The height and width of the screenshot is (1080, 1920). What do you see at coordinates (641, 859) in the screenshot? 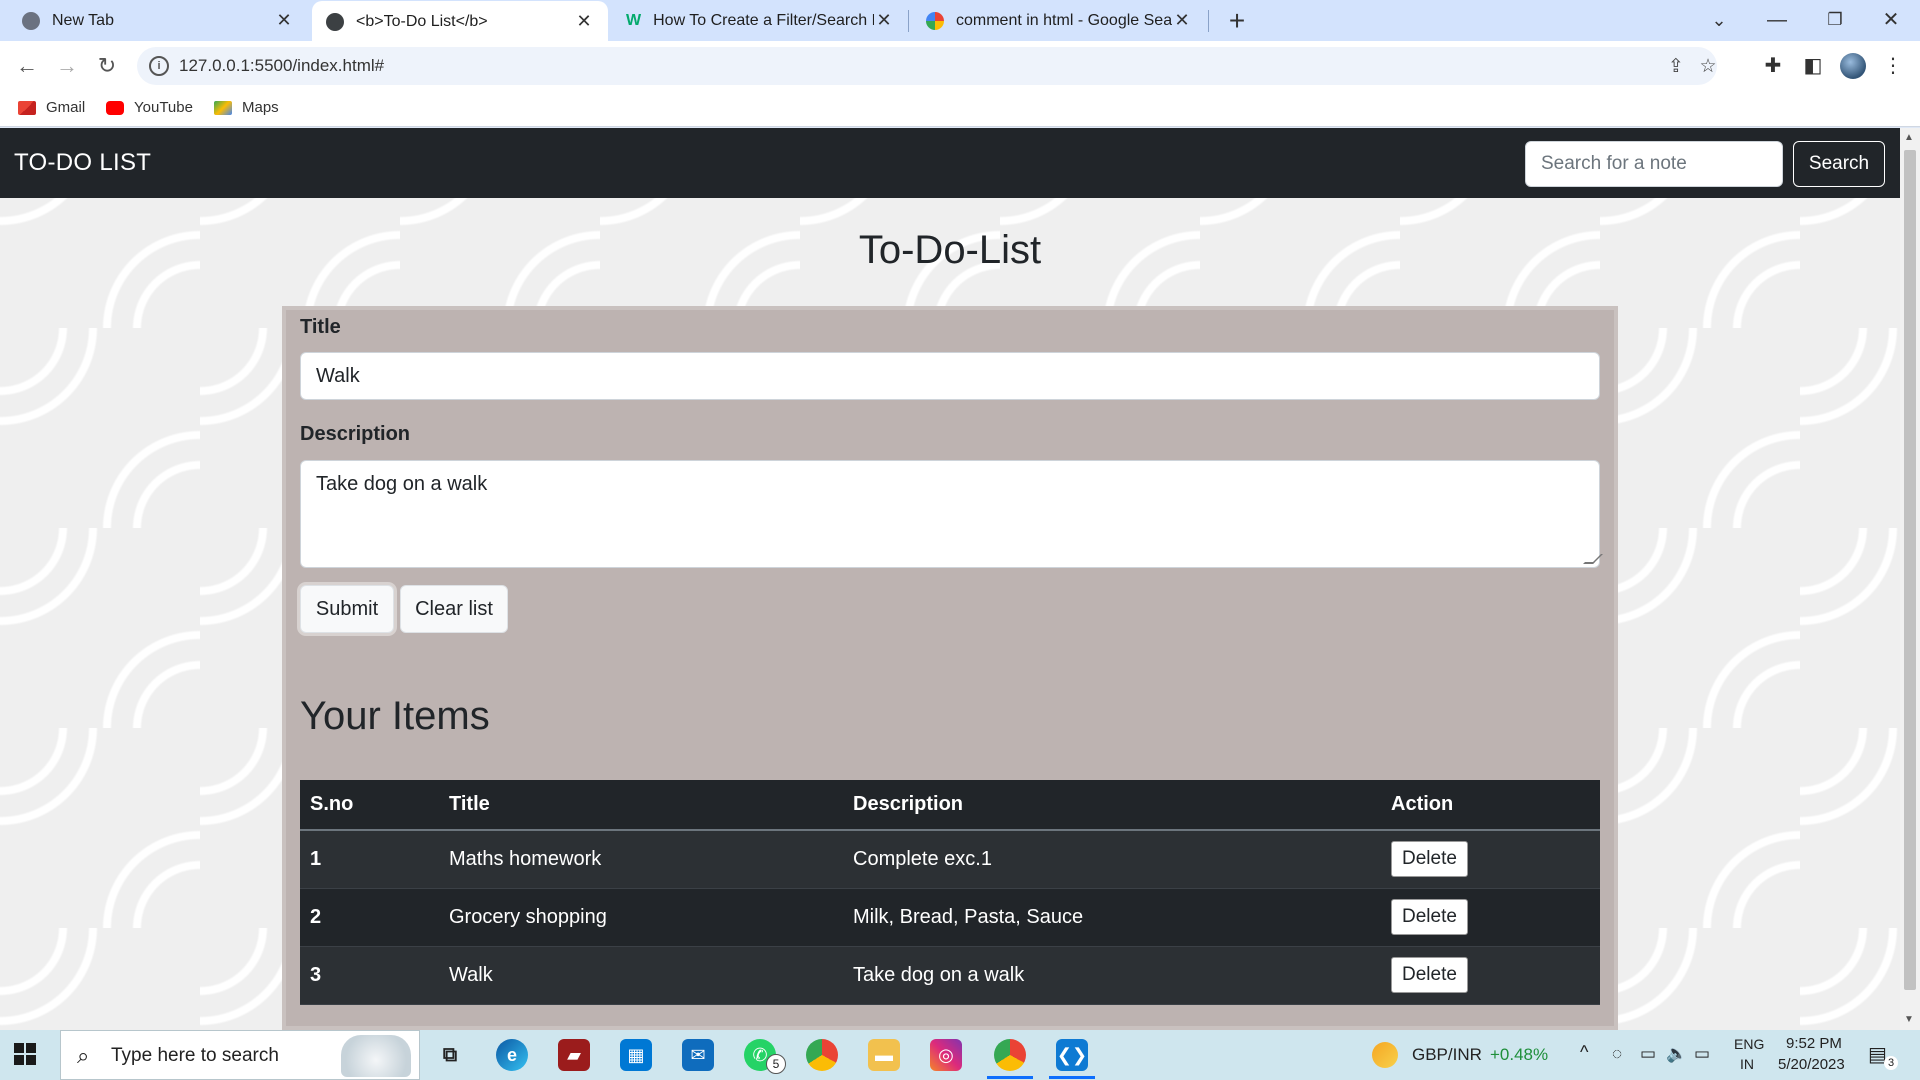
I see `cell-title: Maths homework` at bounding box center [641, 859].